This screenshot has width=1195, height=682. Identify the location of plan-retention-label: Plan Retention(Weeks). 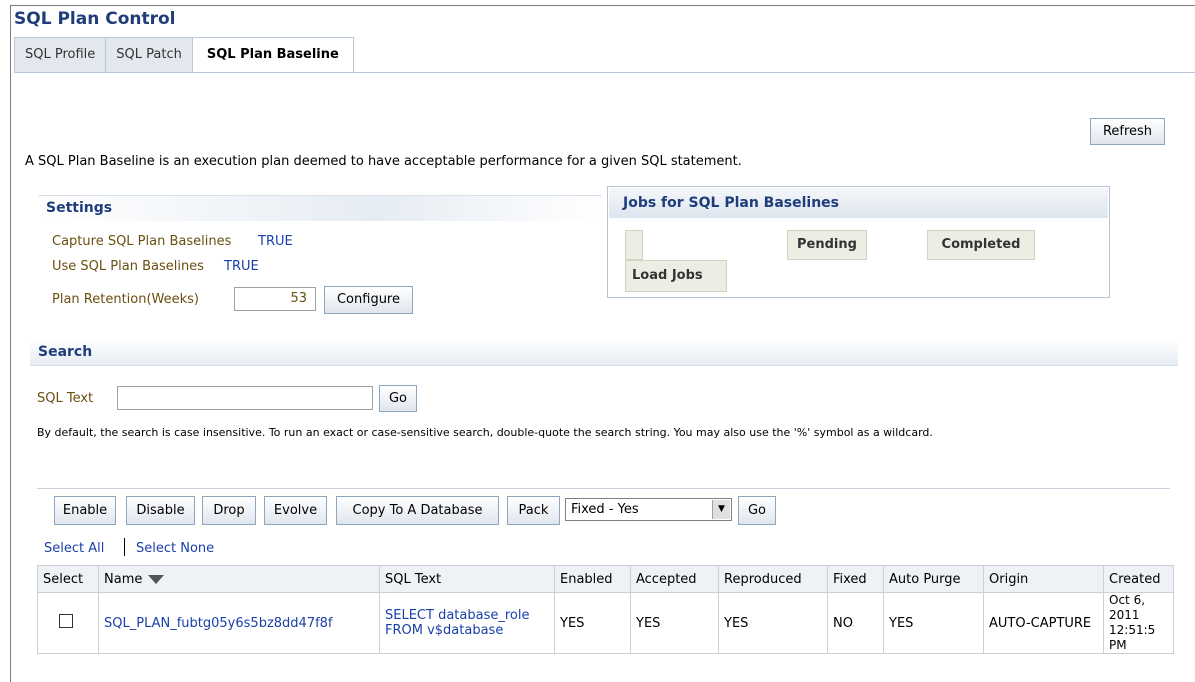
(126, 299).